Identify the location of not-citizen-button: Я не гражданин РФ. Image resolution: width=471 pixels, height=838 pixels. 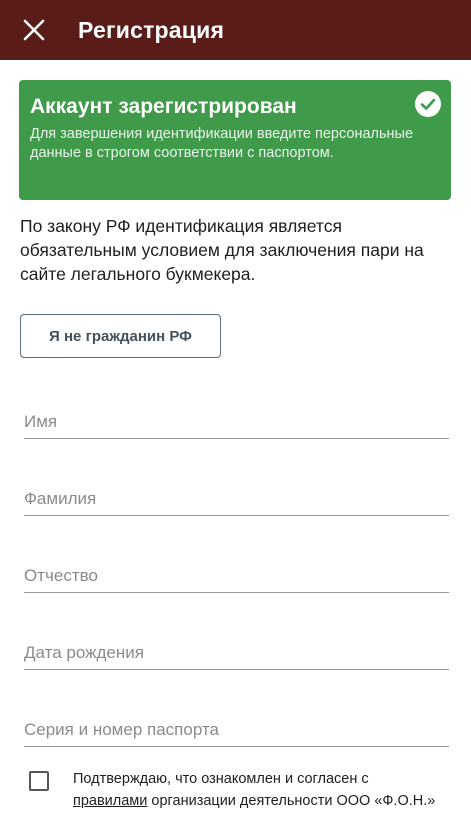
(120, 336).